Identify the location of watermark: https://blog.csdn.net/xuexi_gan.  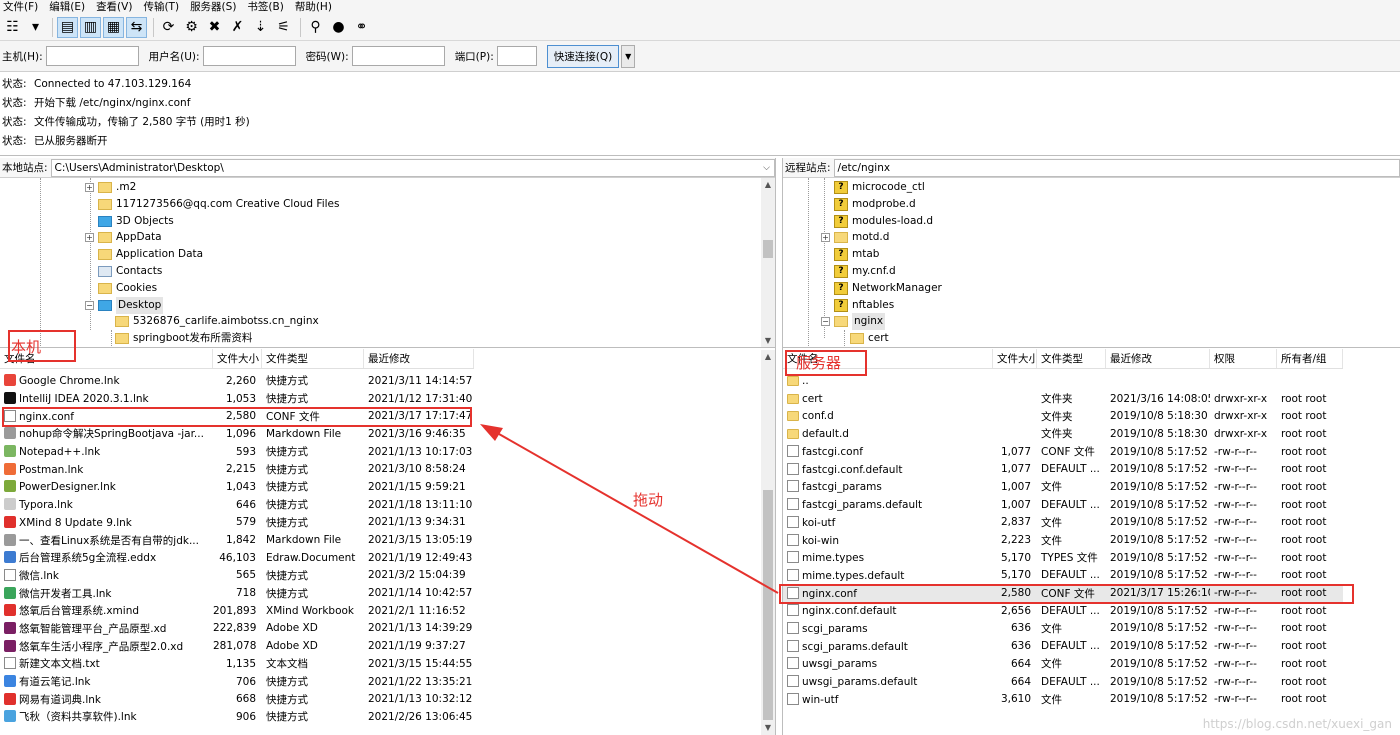
(1297, 724).